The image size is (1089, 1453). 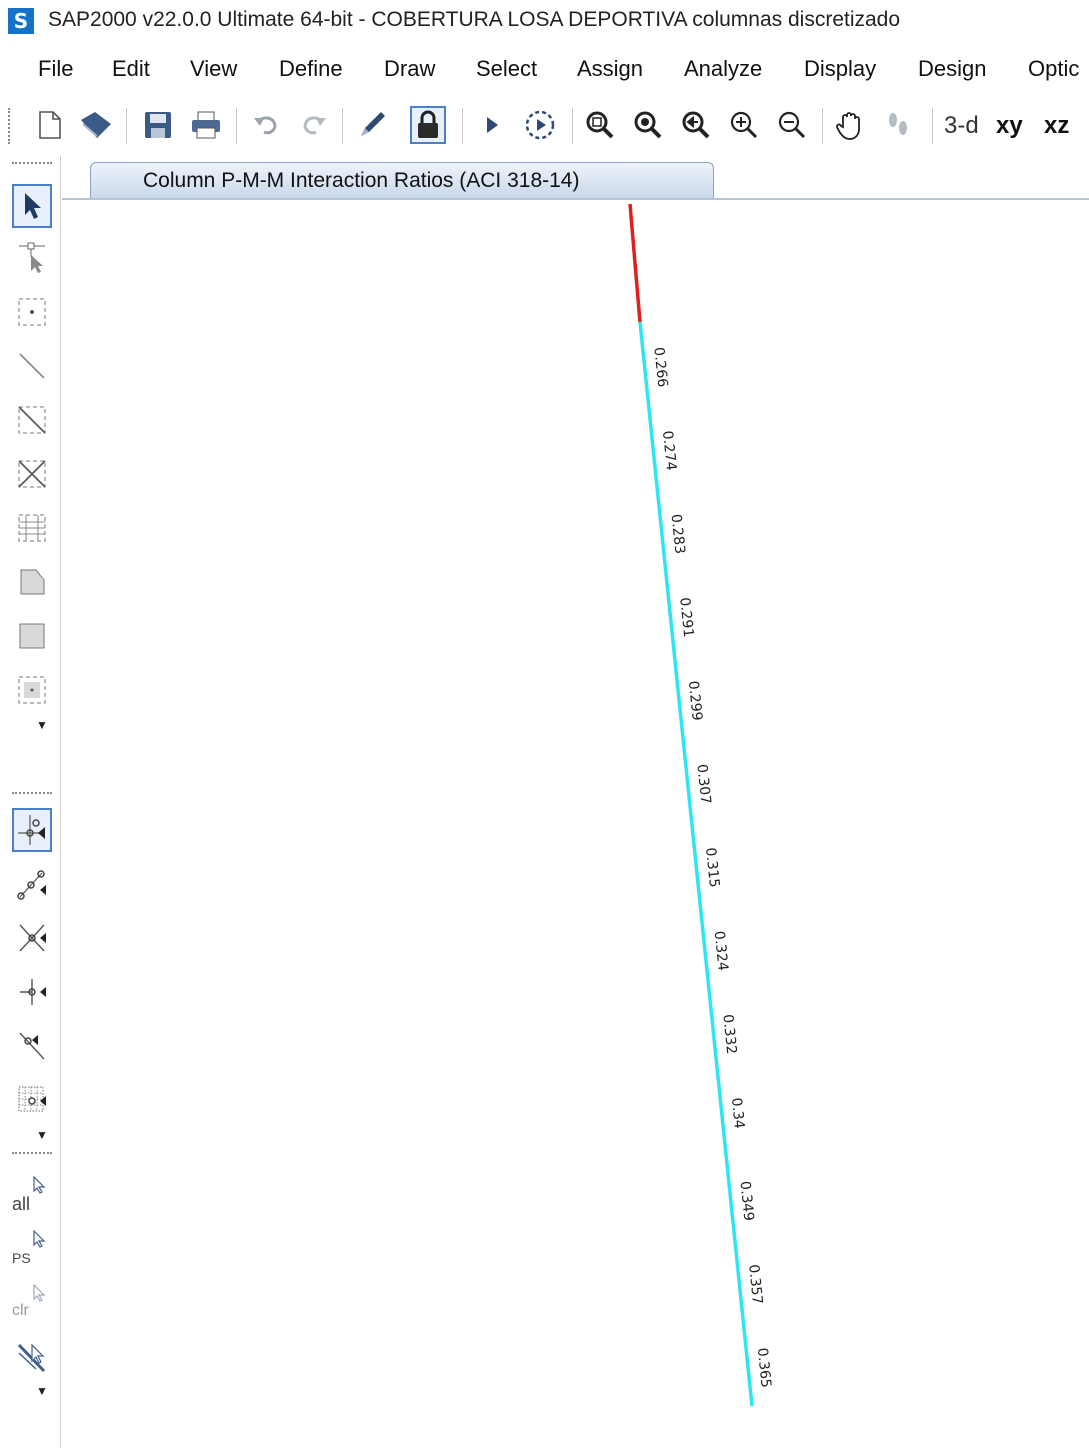 I want to click on column-top-segment, so click(x=635, y=263).